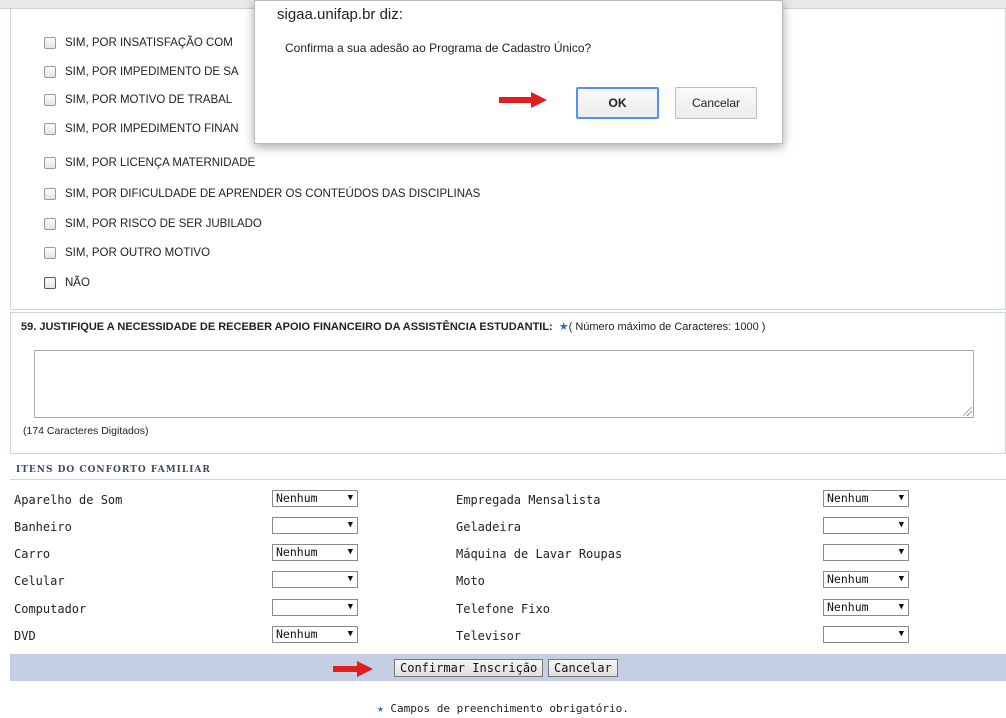  I want to click on item-label: Banheiro, so click(43, 527).